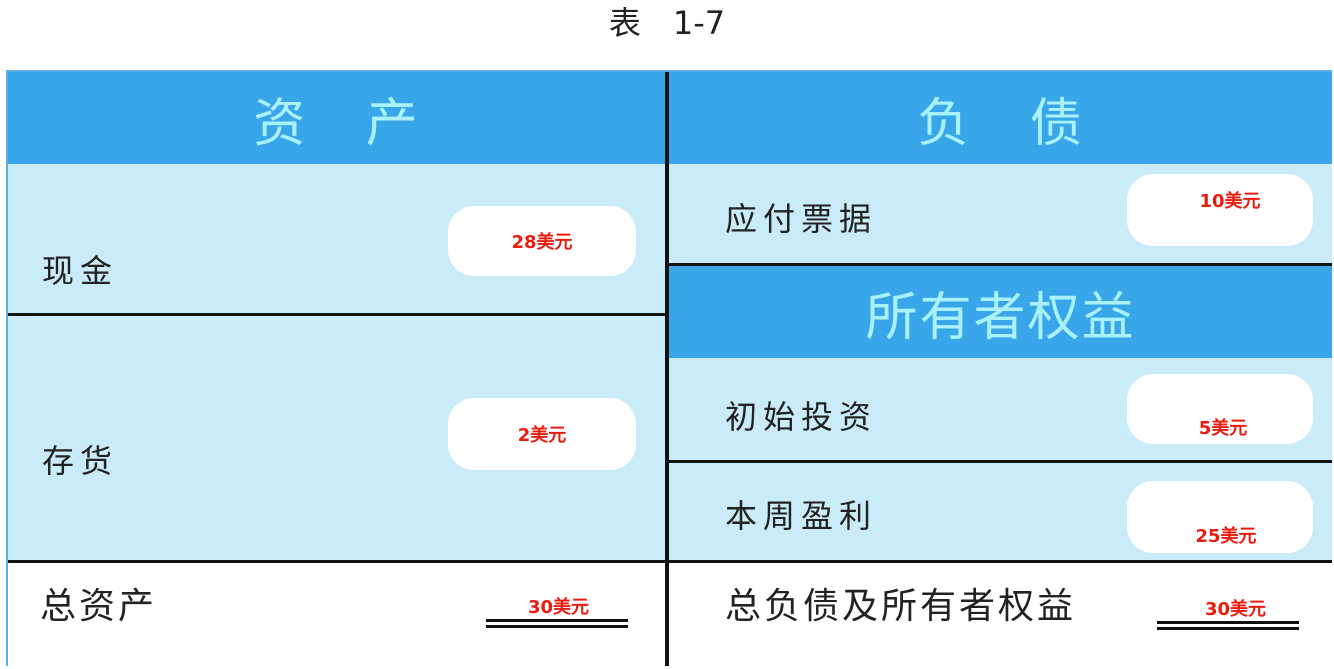 This screenshot has height=669, width=1334. Describe the element at coordinates (1000, 409) in the screenshot. I see `equity-row-initial-investment: 初始投资 5美元` at that location.